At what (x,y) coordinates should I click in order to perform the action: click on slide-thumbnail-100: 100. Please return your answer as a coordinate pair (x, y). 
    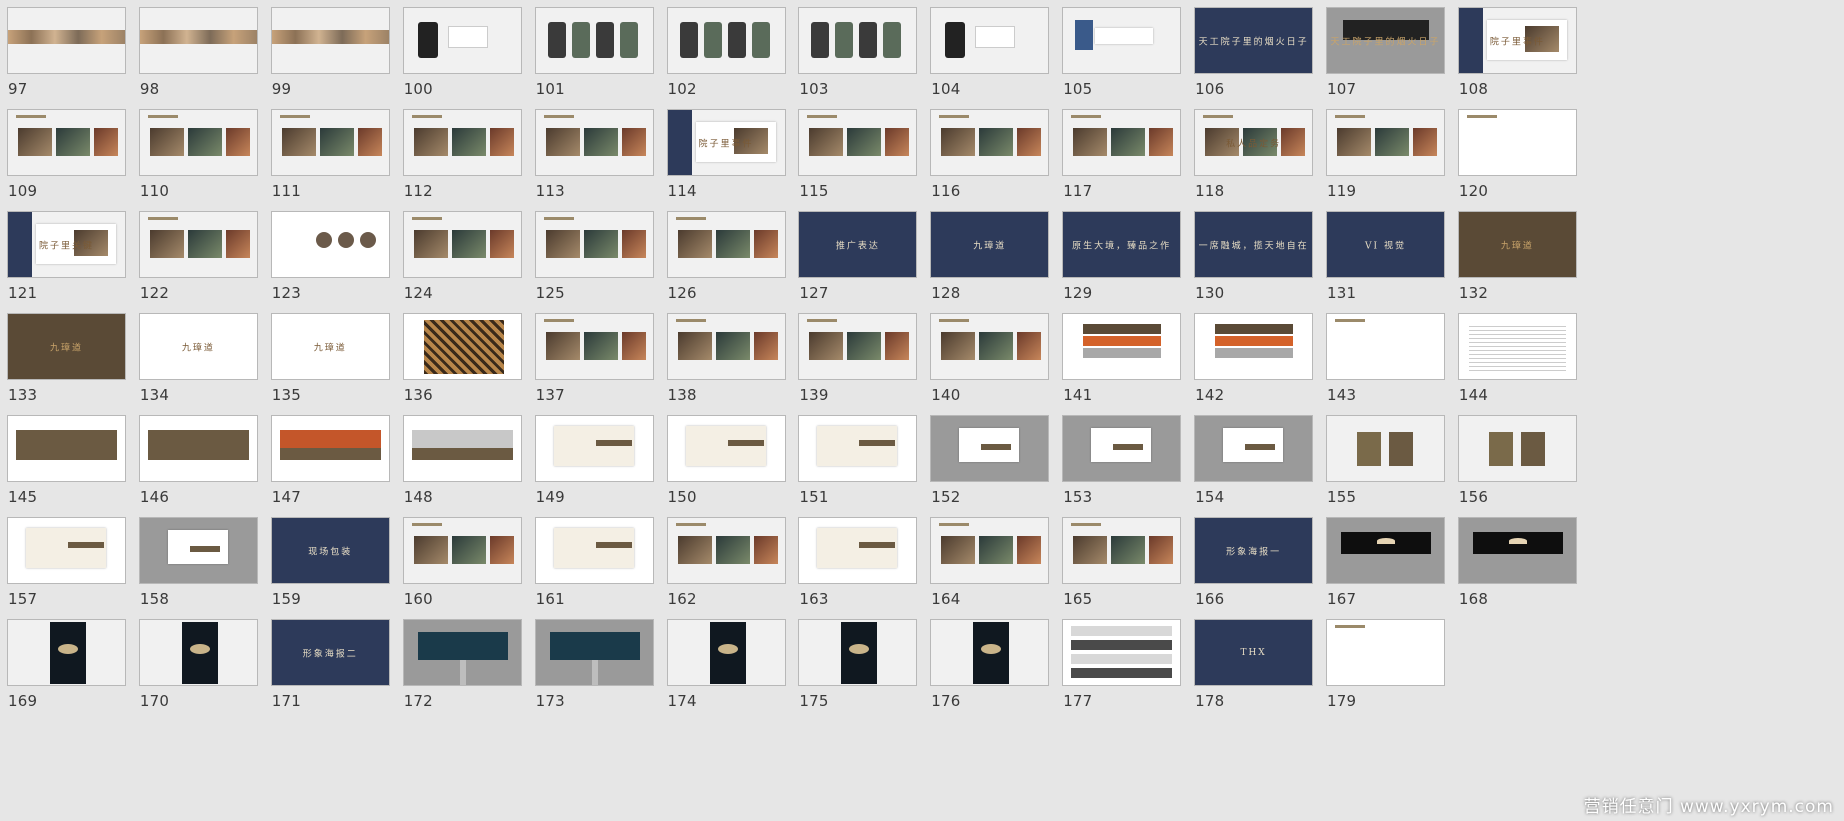
    Looking at the image, I should click on (462, 55).